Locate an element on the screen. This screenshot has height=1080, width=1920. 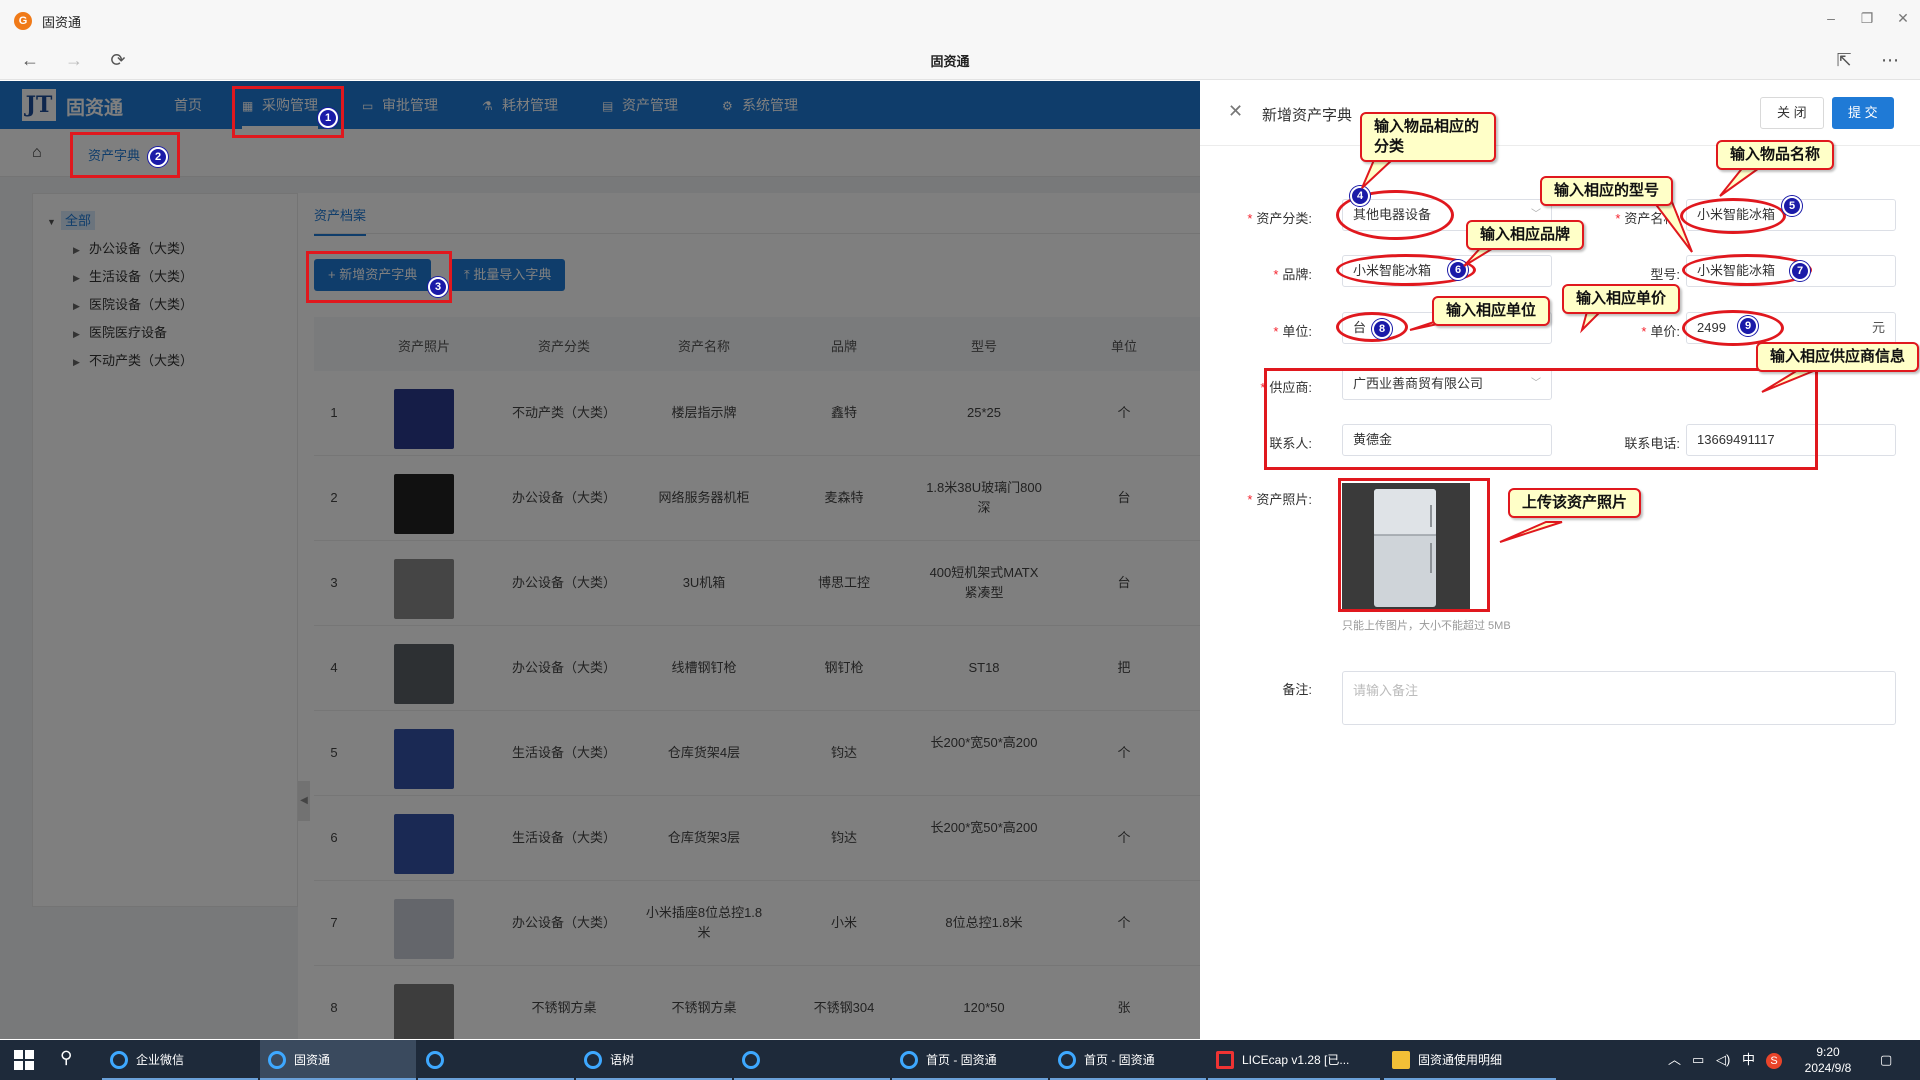
taskbar-item: 企业微信 is located at coordinates (180, 1060).